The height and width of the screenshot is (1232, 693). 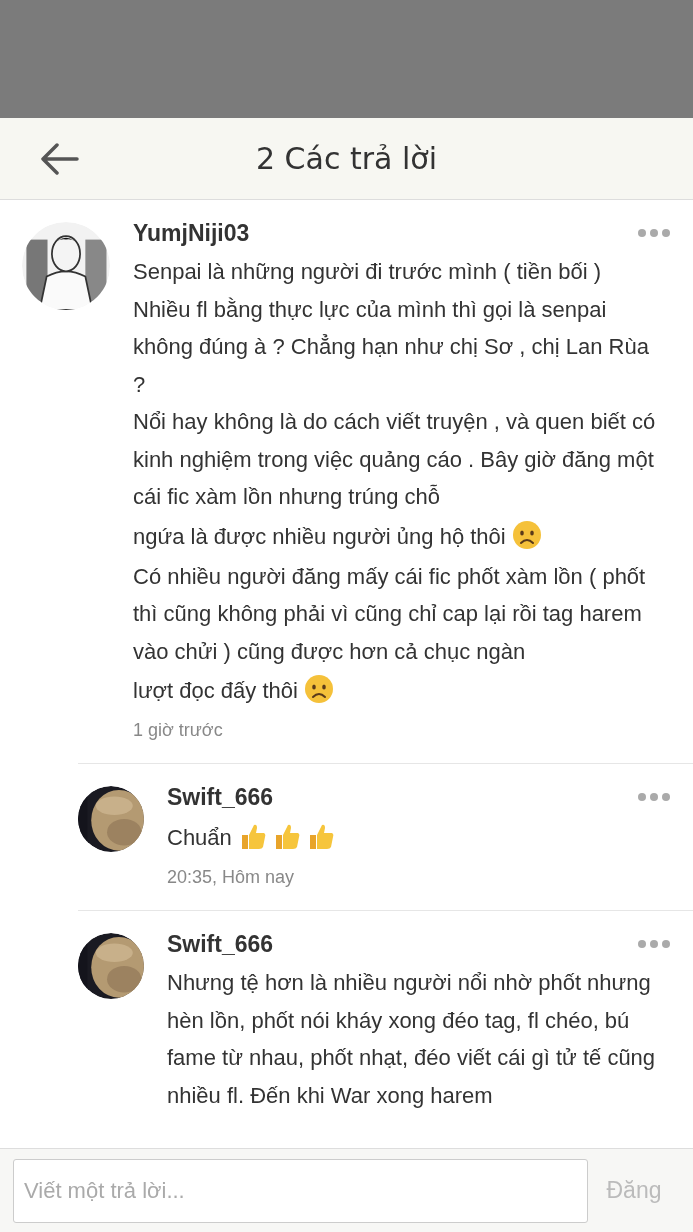 What do you see at coordinates (411, 1039) in the screenshot?
I see `comment-text: Nhưng tệ hơn là nhiều người nổi nhờ phốt nhưng hèn lồn, phốt nói kháy xong đéo tag, fl chéo, bú fame từ nhau, phốt nhạt, đéo viết cái gì tử tế cũng nhiều fl. Đến khi War xong harem` at bounding box center [411, 1039].